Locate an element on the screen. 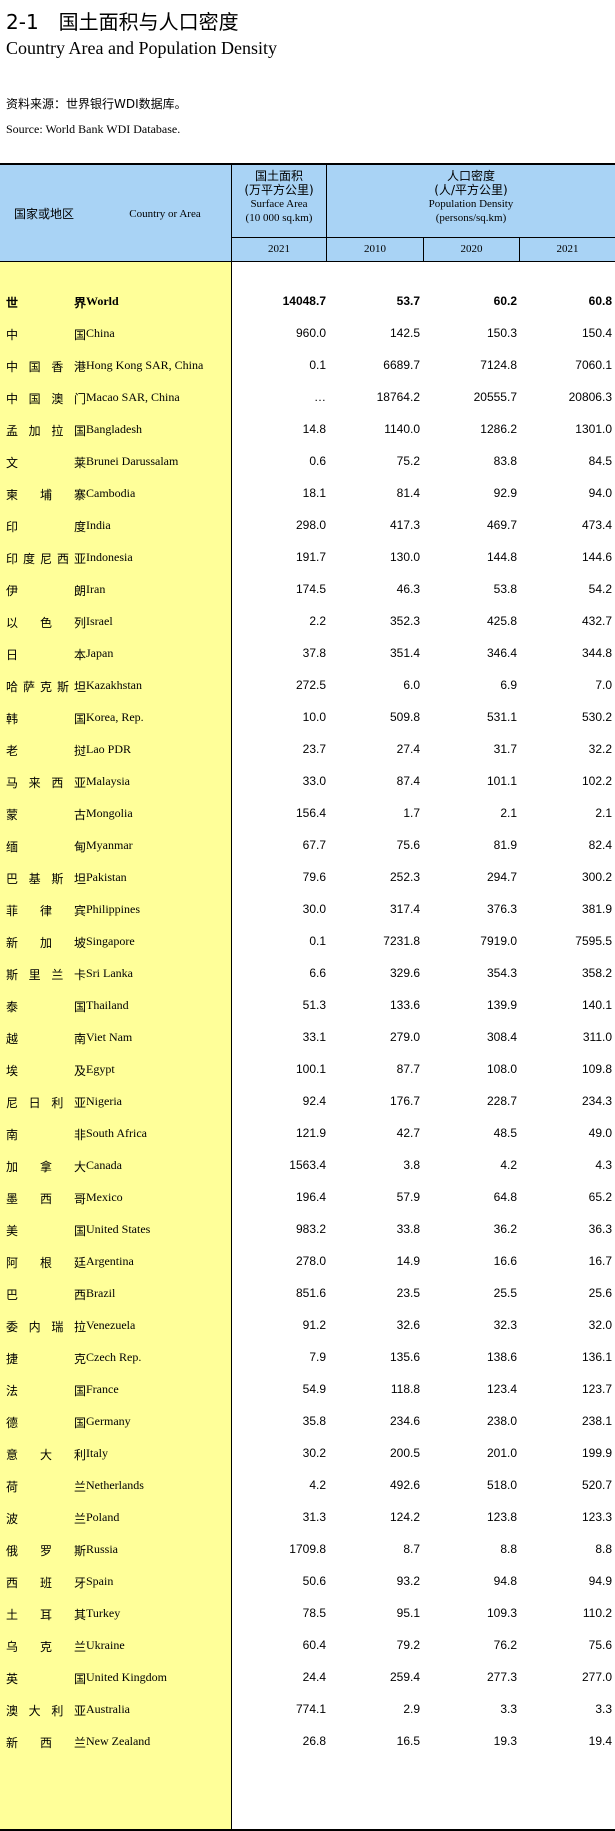 The image size is (615, 1831). cell-country-en: Korea, Rep. is located at coordinates (115, 717).